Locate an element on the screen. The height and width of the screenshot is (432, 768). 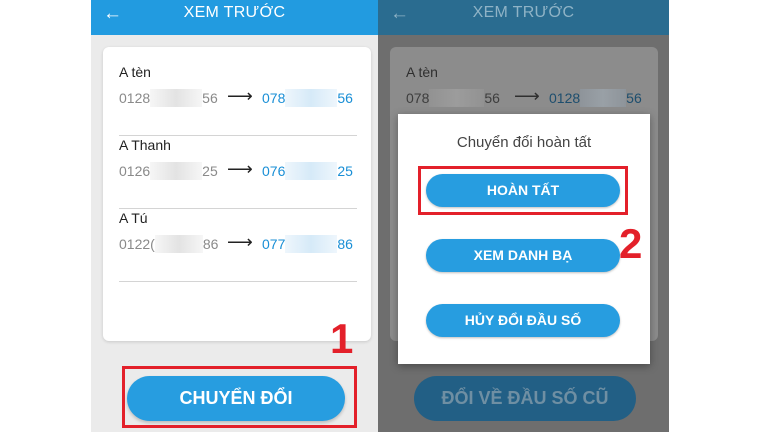
cancel-prefix-change-button: HỦY ĐỔI ĐẦU SỐ is located at coordinates (523, 320).